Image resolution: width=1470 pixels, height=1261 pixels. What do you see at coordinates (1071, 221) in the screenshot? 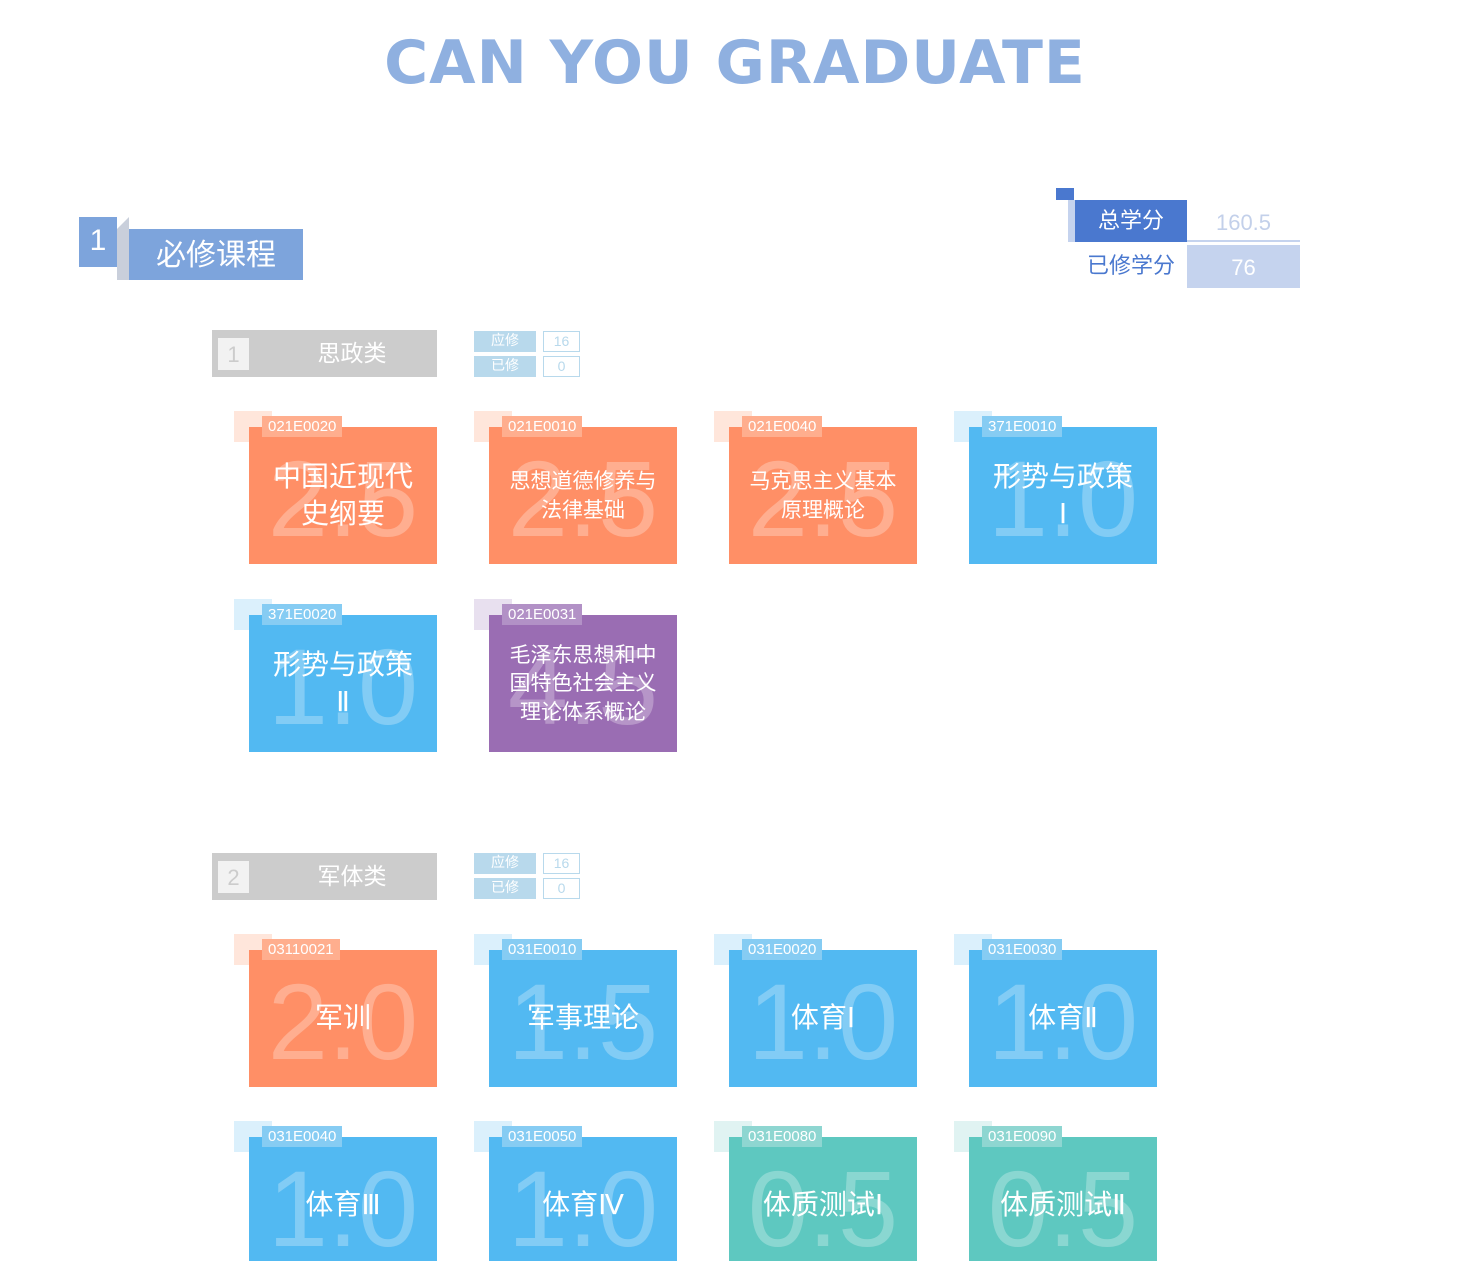
I see `credit-panel-edge` at bounding box center [1071, 221].